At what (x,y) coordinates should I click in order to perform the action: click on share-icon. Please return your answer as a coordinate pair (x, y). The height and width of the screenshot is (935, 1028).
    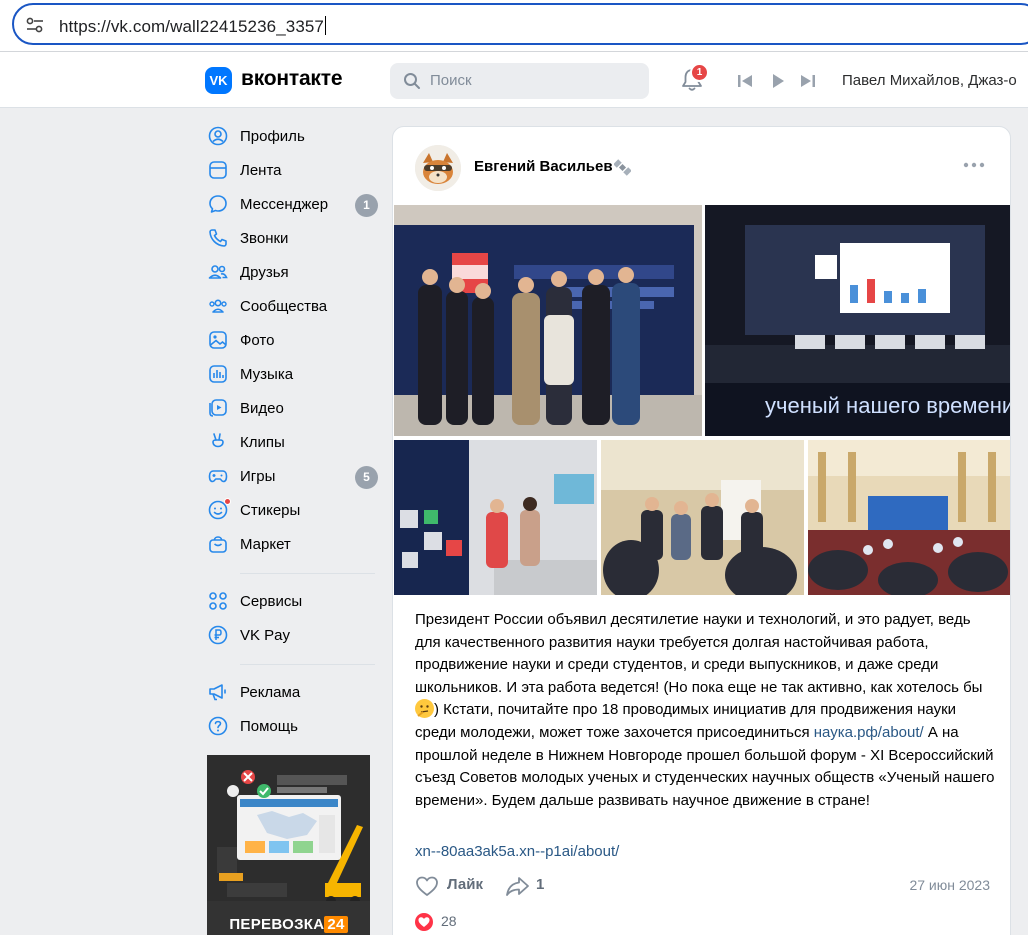
    Looking at the image, I should click on (517, 886).